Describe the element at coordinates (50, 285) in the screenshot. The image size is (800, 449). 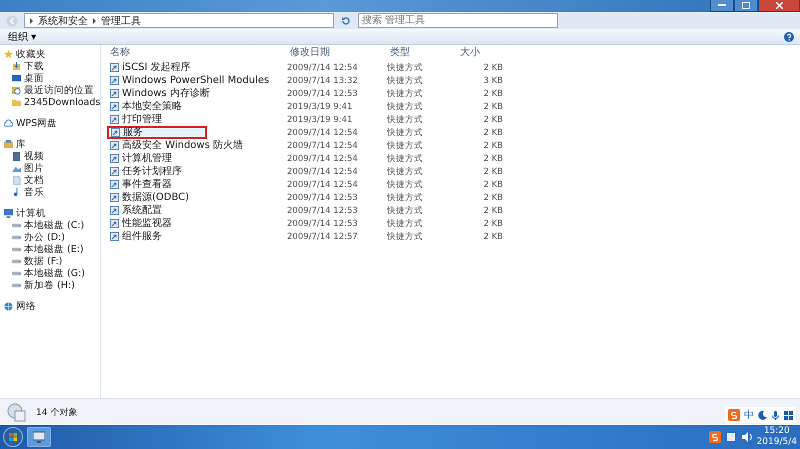
I see `sidebar-item: 新加卷 (H:)` at that location.